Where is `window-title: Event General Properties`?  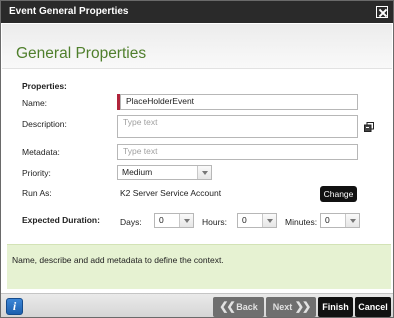 window-title: Event General Properties is located at coordinates (69, 11).